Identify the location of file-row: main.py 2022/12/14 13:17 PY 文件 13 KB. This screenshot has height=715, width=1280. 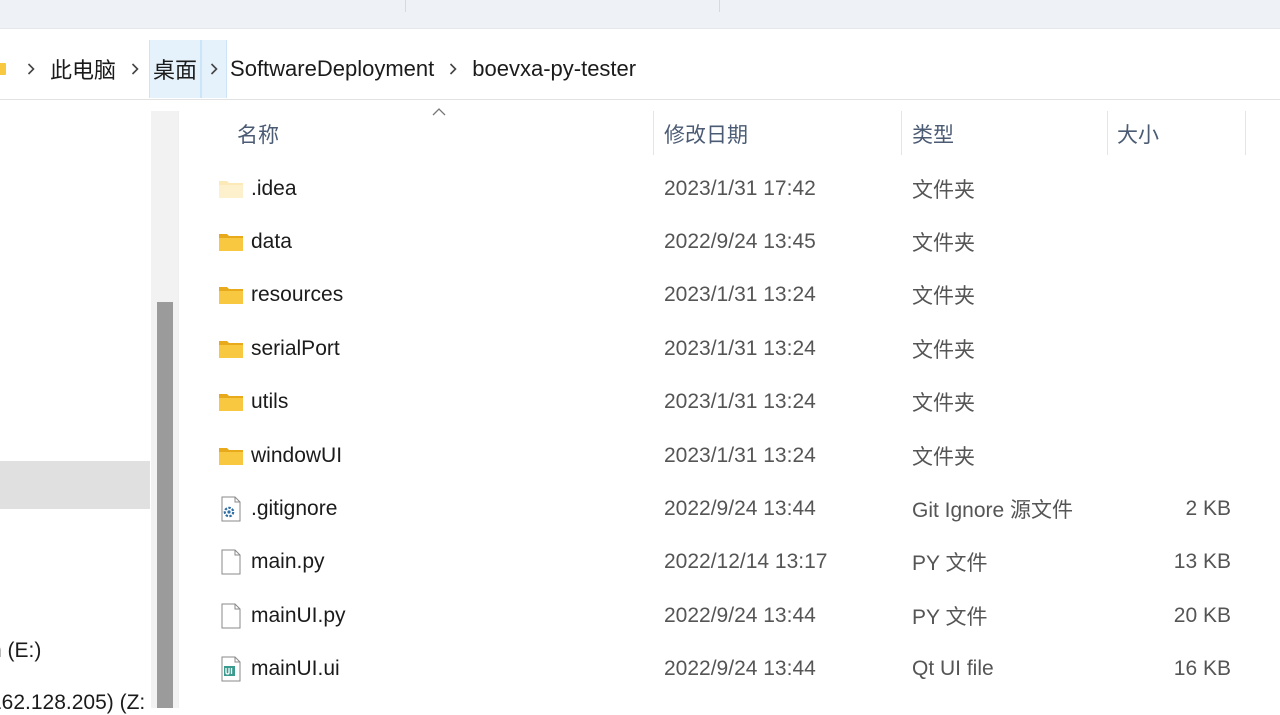
(730, 561).